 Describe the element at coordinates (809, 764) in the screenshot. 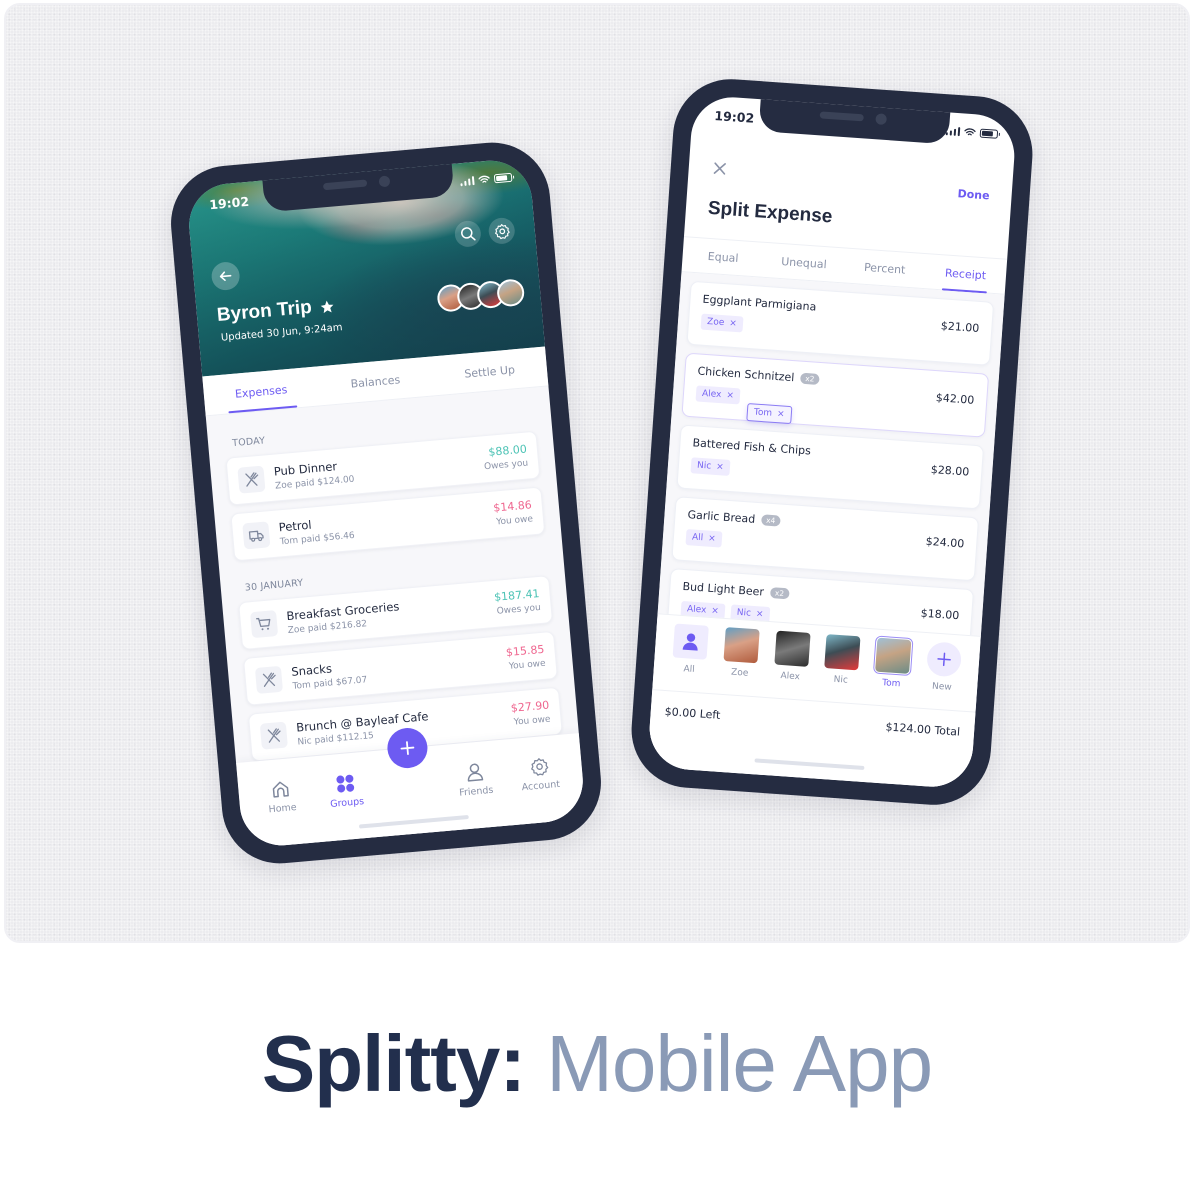

I see `home-indicator` at that location.